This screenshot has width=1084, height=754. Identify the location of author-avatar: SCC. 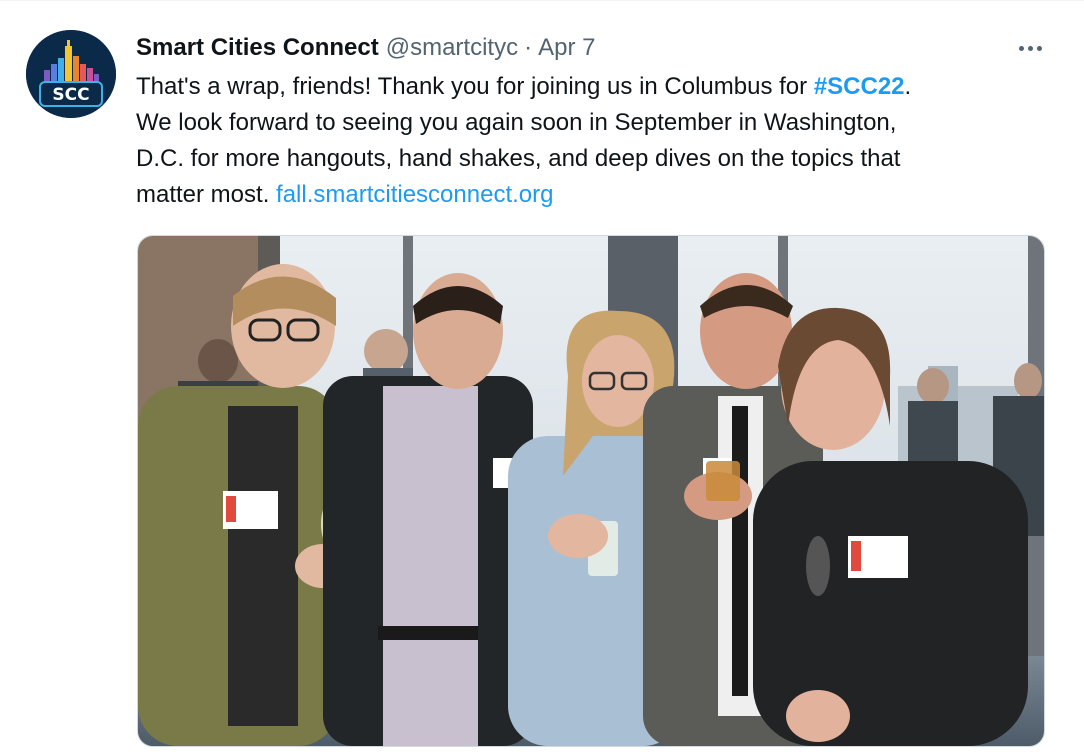
(71, 74).